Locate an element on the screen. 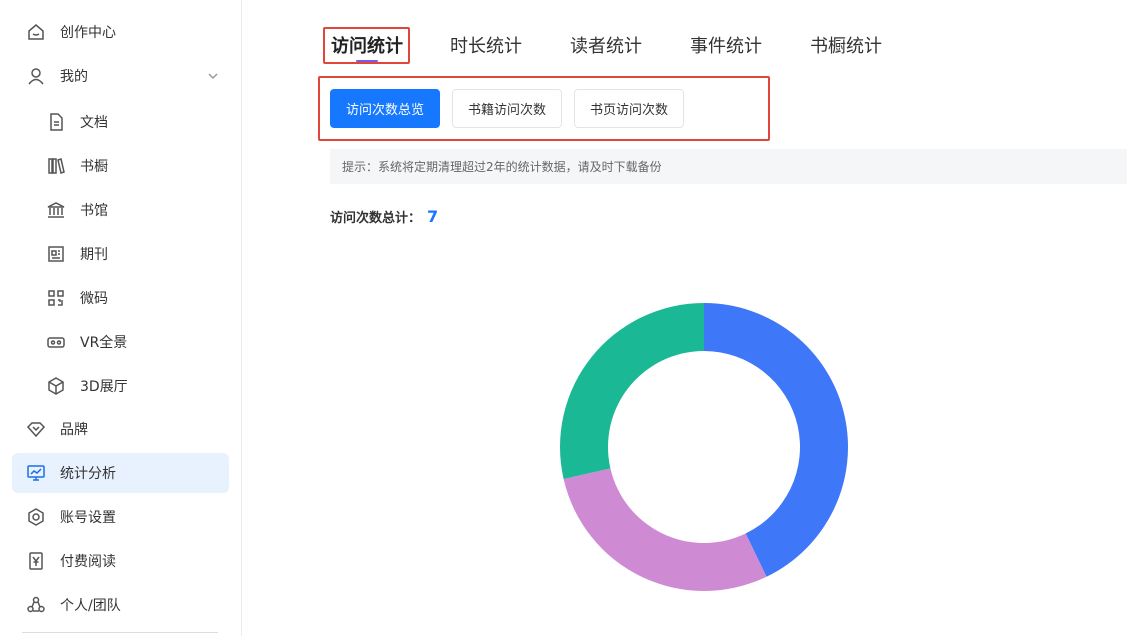 The image size is (1127, 636). donut-chart is located at coordinates (704, 447).